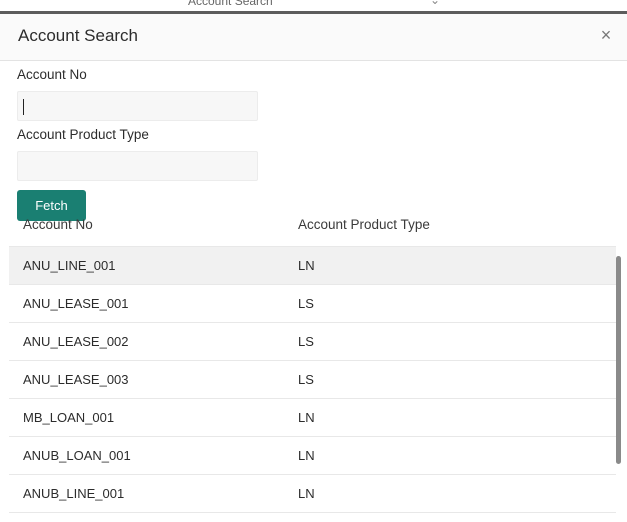 This screenshot has width=627, height=522. Describe the element at coordinates (69, 417) in the screenshot. I see `cell-account-no: MB_LOAN_001` at that location.